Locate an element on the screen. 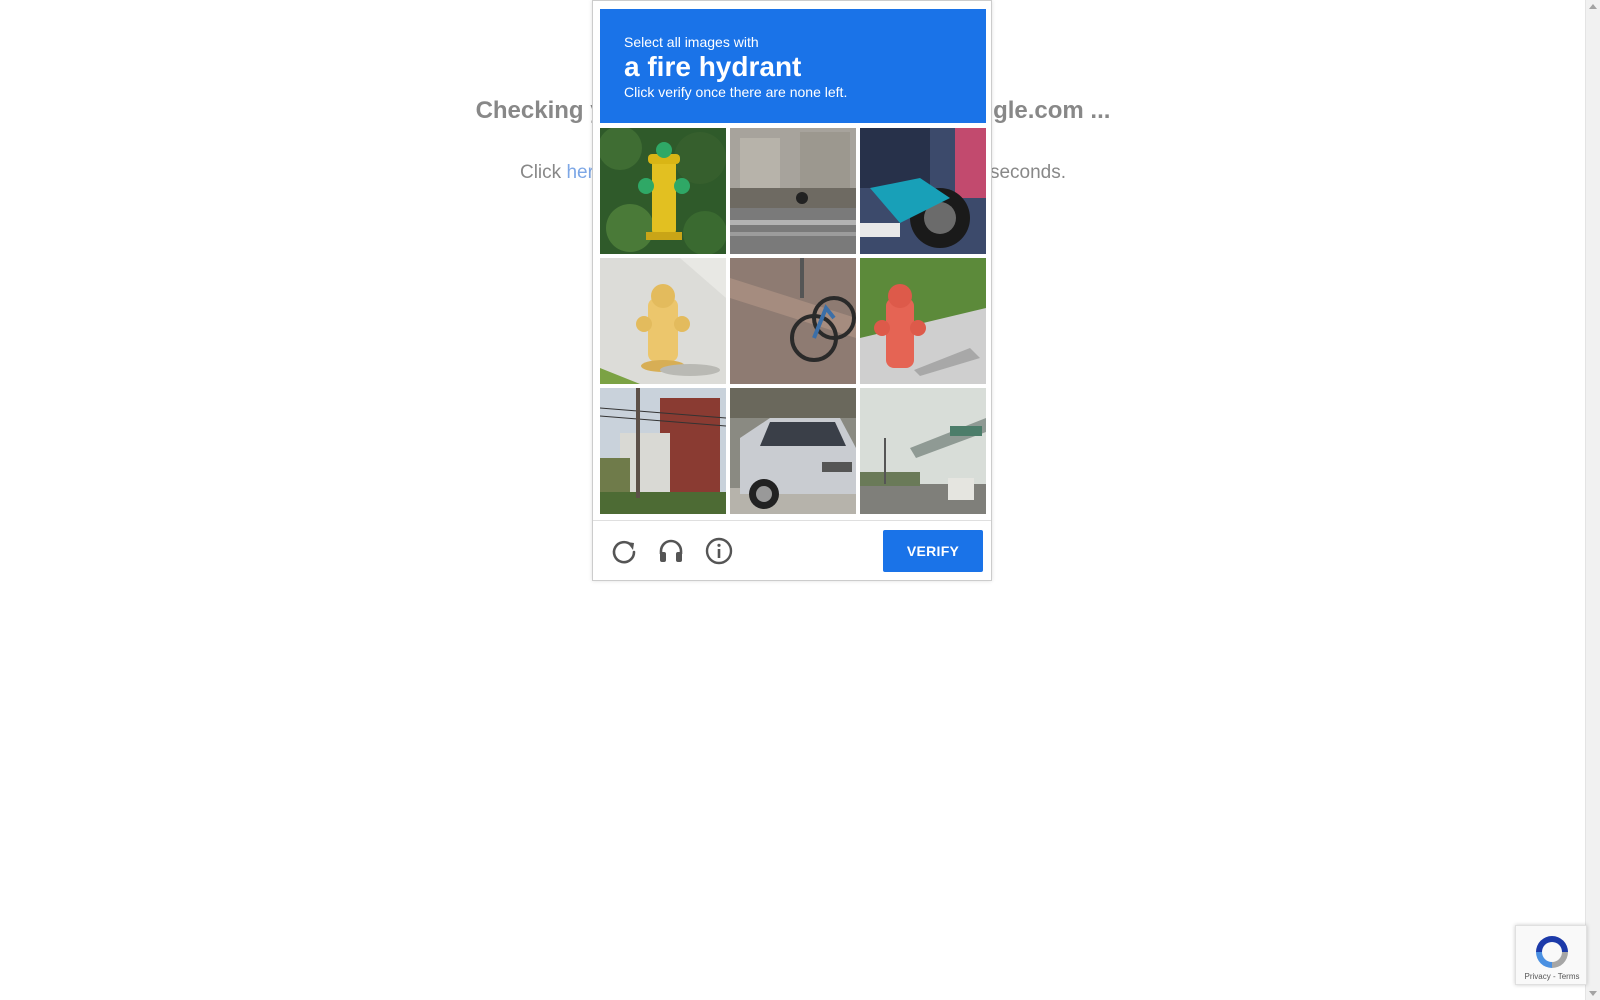 The width and height of the screenshot is (1600, 1000). recaptcha-badge: Privacy - Terms is located at coordinates (1551, 955).